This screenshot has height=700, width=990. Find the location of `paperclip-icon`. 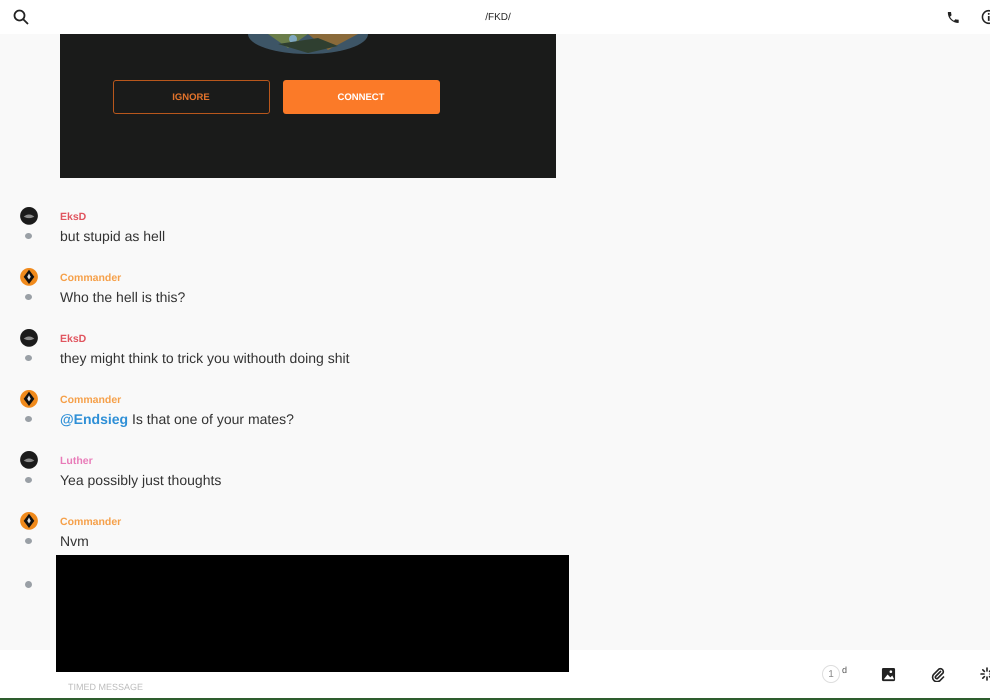

paperclip-icon is located at coordinates (938, 674).